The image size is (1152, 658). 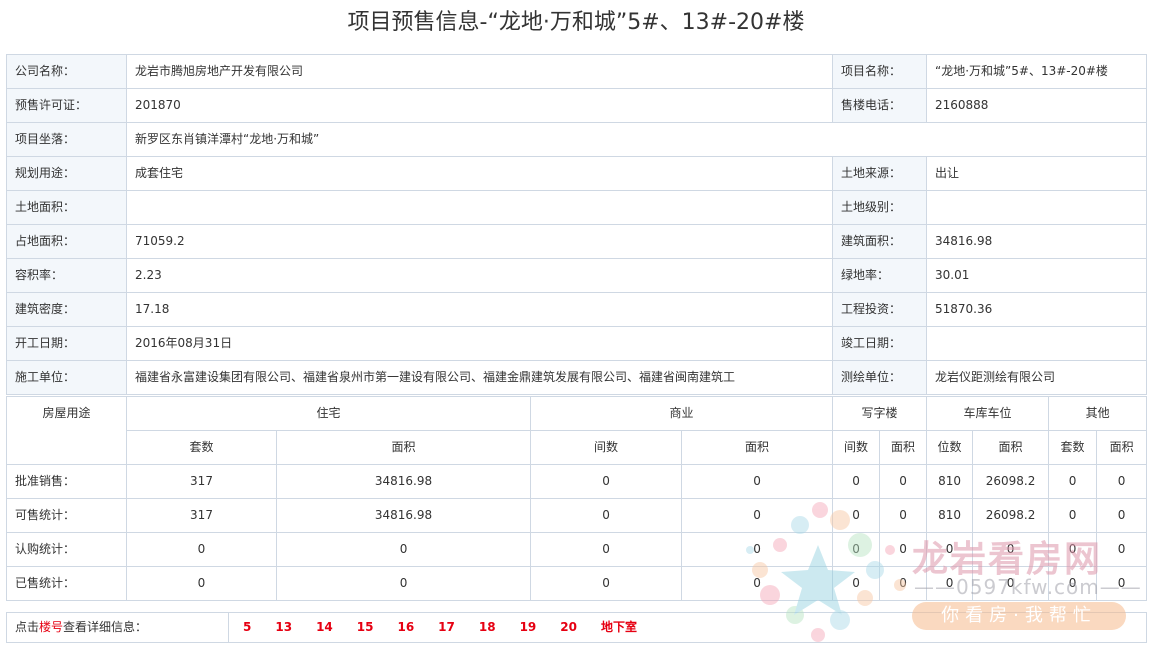 What do you see at coordinates (636, 139) in the screenshot?
I see `location-value: 新罗区东肖镇洋潭村“龙地·万和城”` at bounding box center [636, 139].